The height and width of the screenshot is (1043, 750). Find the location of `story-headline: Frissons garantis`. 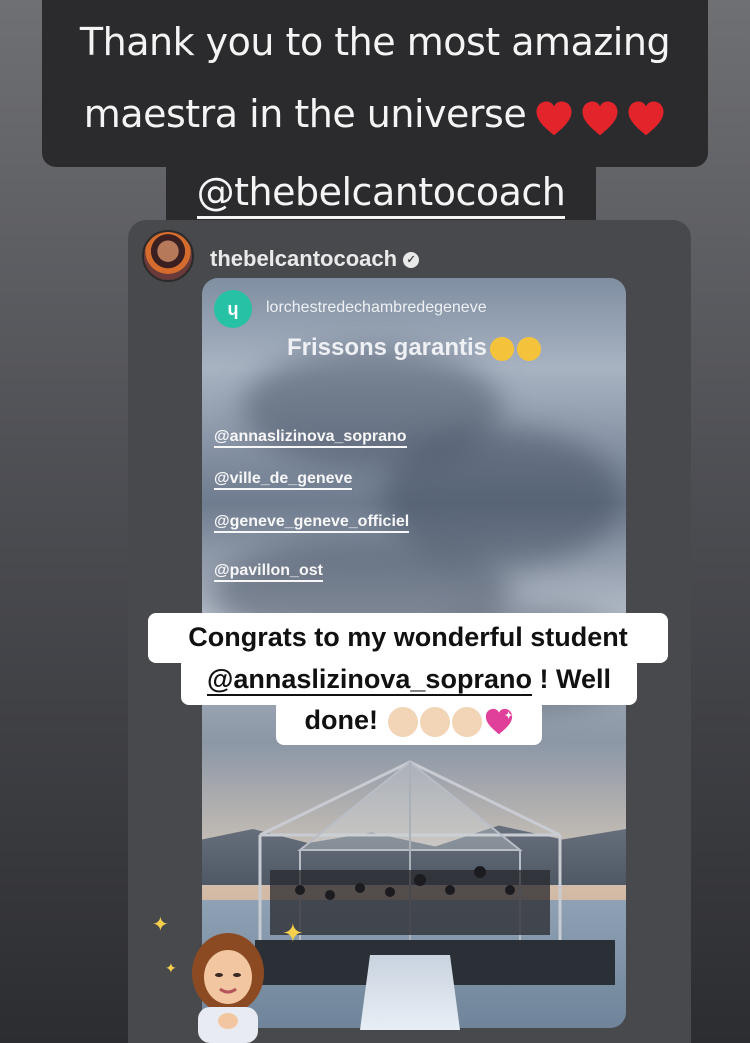

story-headline: Frissons garantis is located at coordinates (414, 348).